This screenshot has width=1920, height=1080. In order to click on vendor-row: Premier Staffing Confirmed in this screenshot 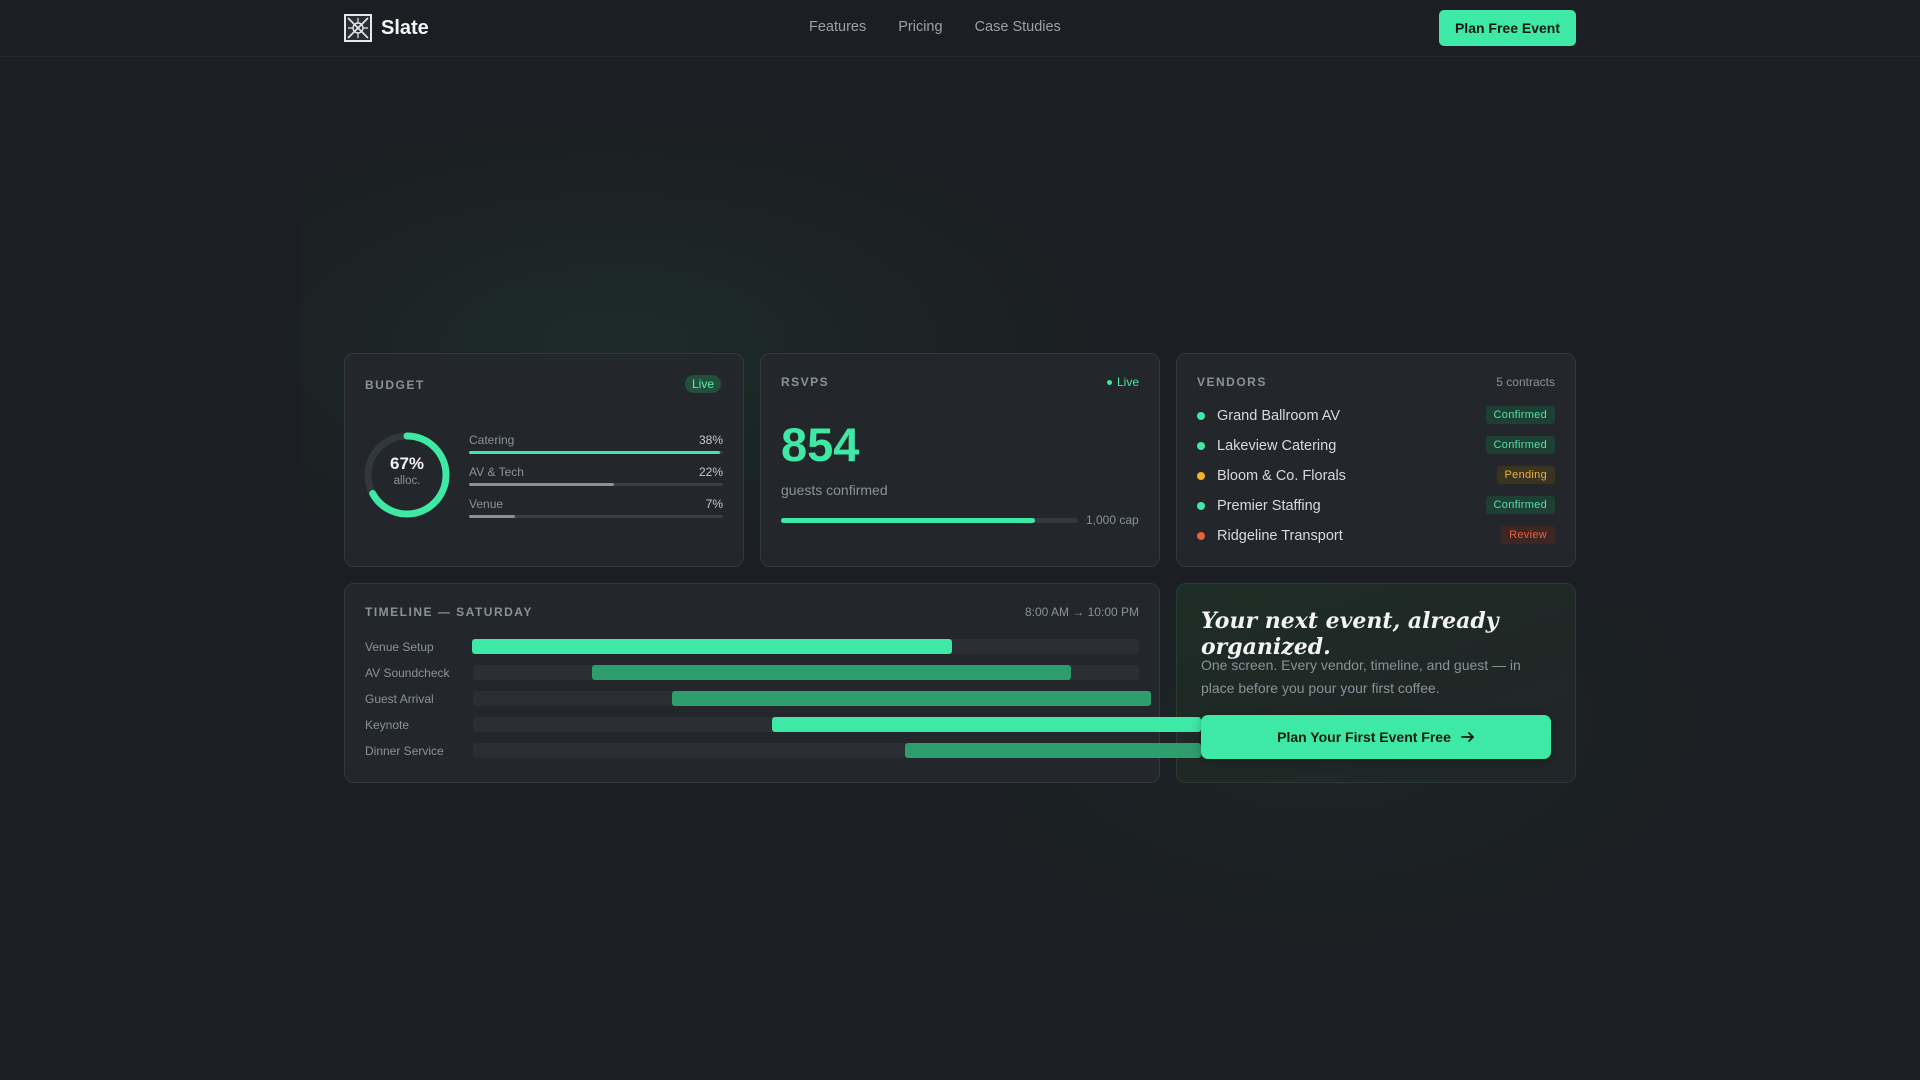, I will do `click(1376, 506)`.